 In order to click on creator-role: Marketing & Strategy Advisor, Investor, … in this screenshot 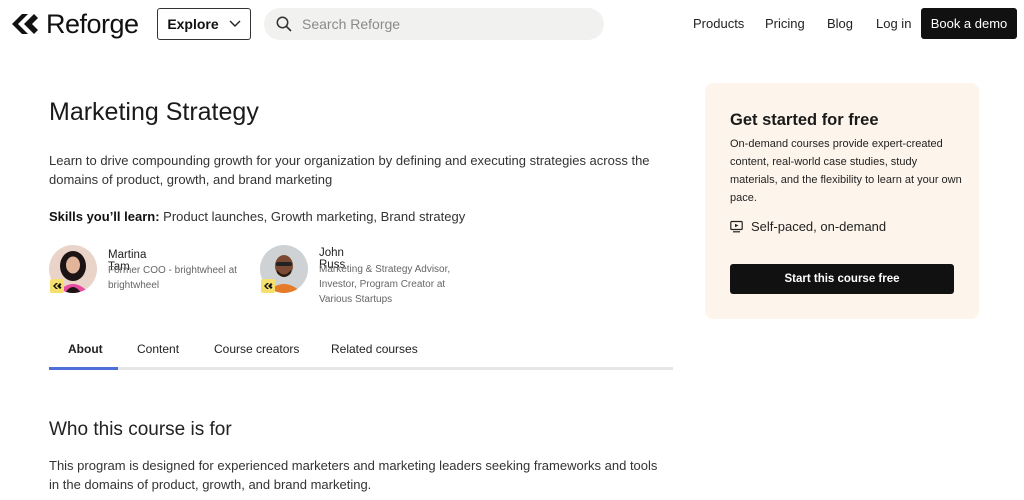, I will do `click(385, 284)`.